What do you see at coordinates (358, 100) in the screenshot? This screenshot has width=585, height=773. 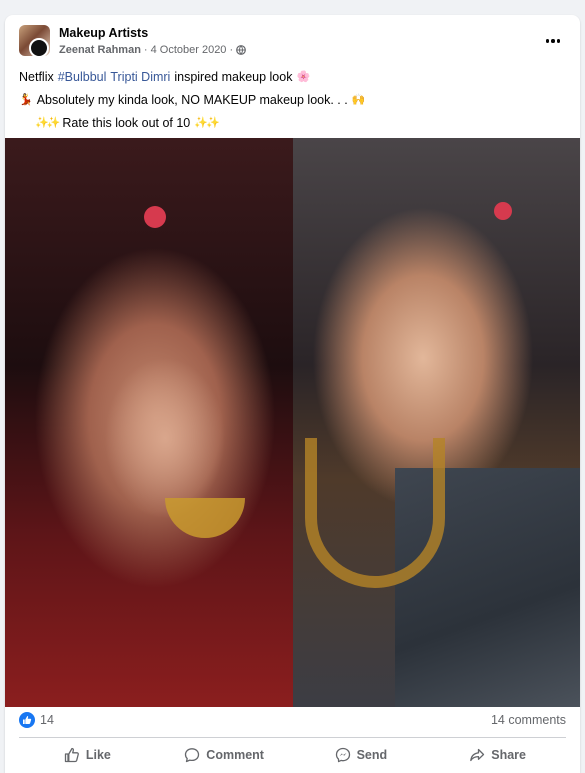 I see `raised-hands-emoji-icon: 🙌` at bounding box center [358, 100].